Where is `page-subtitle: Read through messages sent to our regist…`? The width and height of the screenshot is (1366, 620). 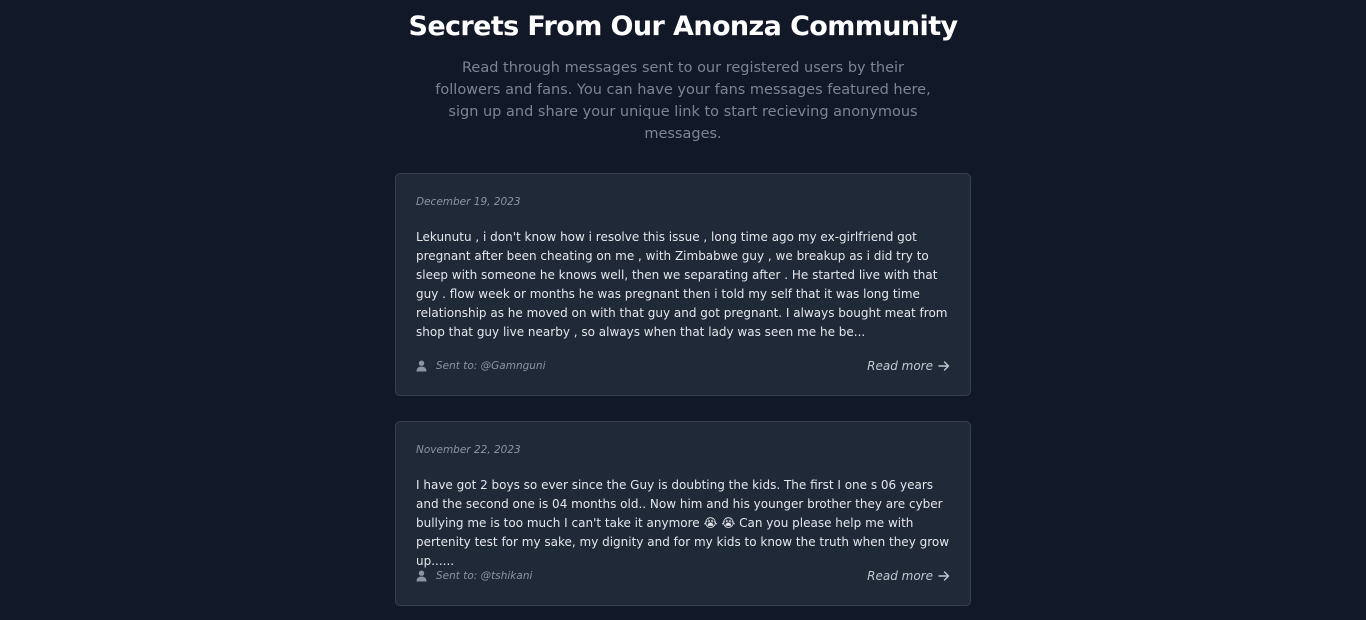 page-subtitle: Read through messages sent to our regist… is located at coordinates (683, 101).